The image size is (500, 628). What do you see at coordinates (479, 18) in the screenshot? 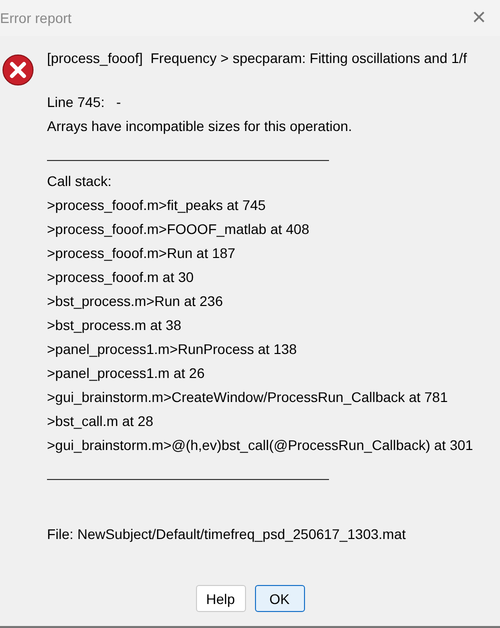
I see `close-button: ×` at bounding box center [479, 18].